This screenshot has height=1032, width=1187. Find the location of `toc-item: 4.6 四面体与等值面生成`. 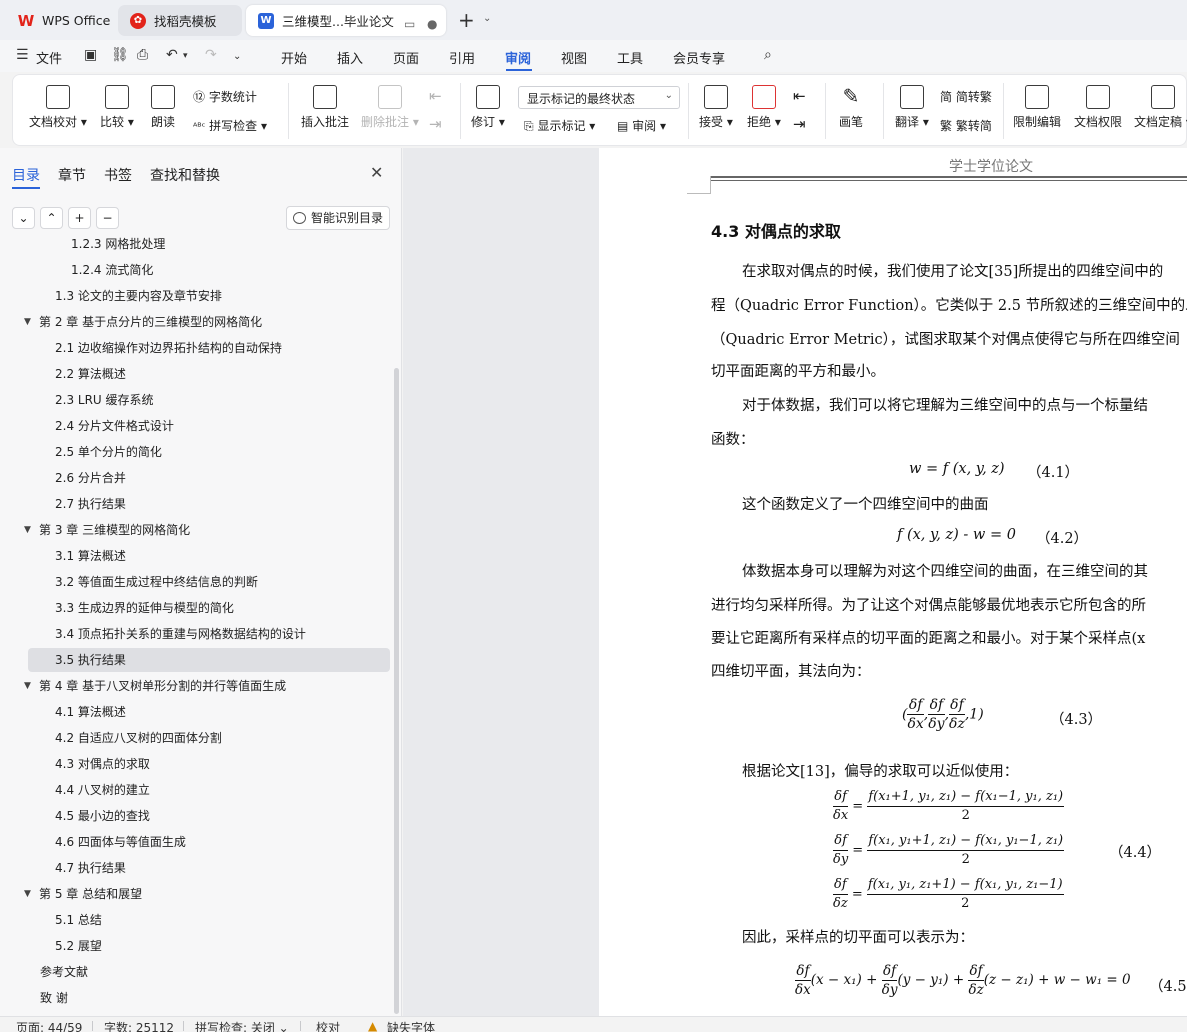

toc-item: 4.6 四面体与等值面生成 is located at coordinates (209, 842).